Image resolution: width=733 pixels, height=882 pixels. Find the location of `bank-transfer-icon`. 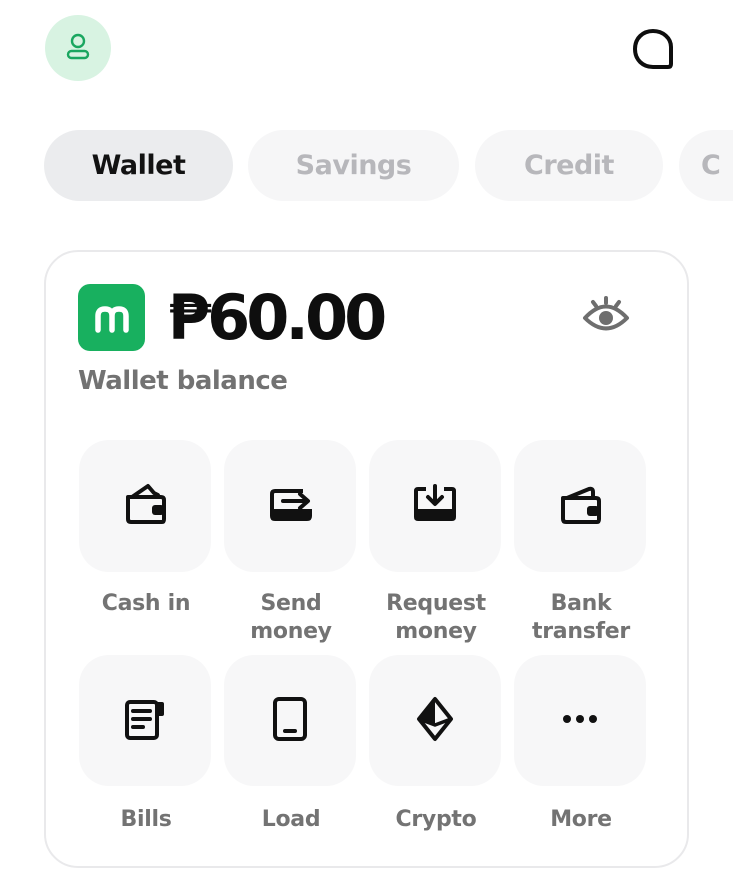

bank-transfer-icon is located at coordinates (580, 506).